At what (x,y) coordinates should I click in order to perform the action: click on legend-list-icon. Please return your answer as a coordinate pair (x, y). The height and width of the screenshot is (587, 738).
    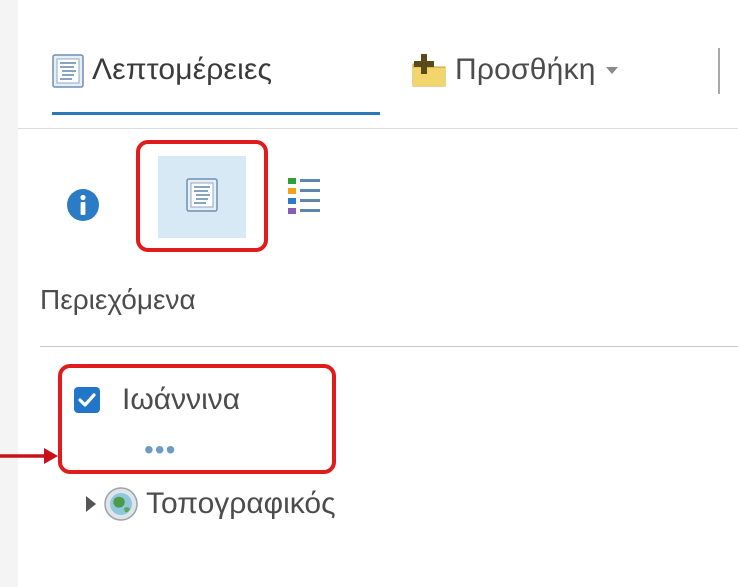
    Looking at the image, I should click on (304, 196).